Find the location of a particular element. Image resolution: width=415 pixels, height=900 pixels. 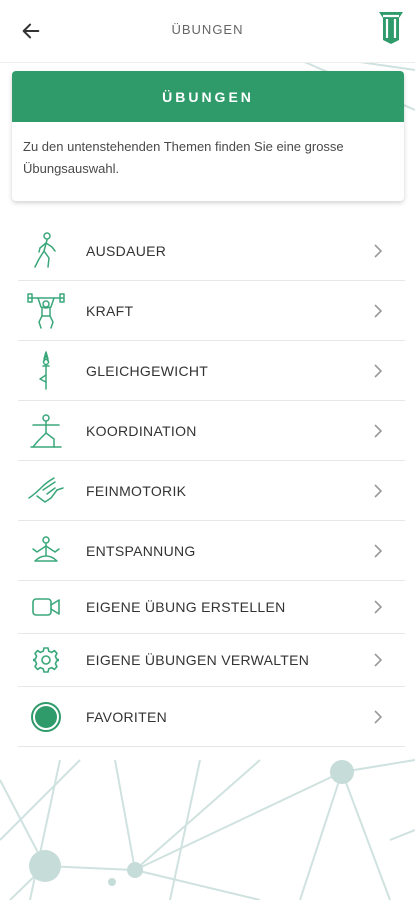

card-title: ÜBUNGEN is located at coordinates (208, 96).